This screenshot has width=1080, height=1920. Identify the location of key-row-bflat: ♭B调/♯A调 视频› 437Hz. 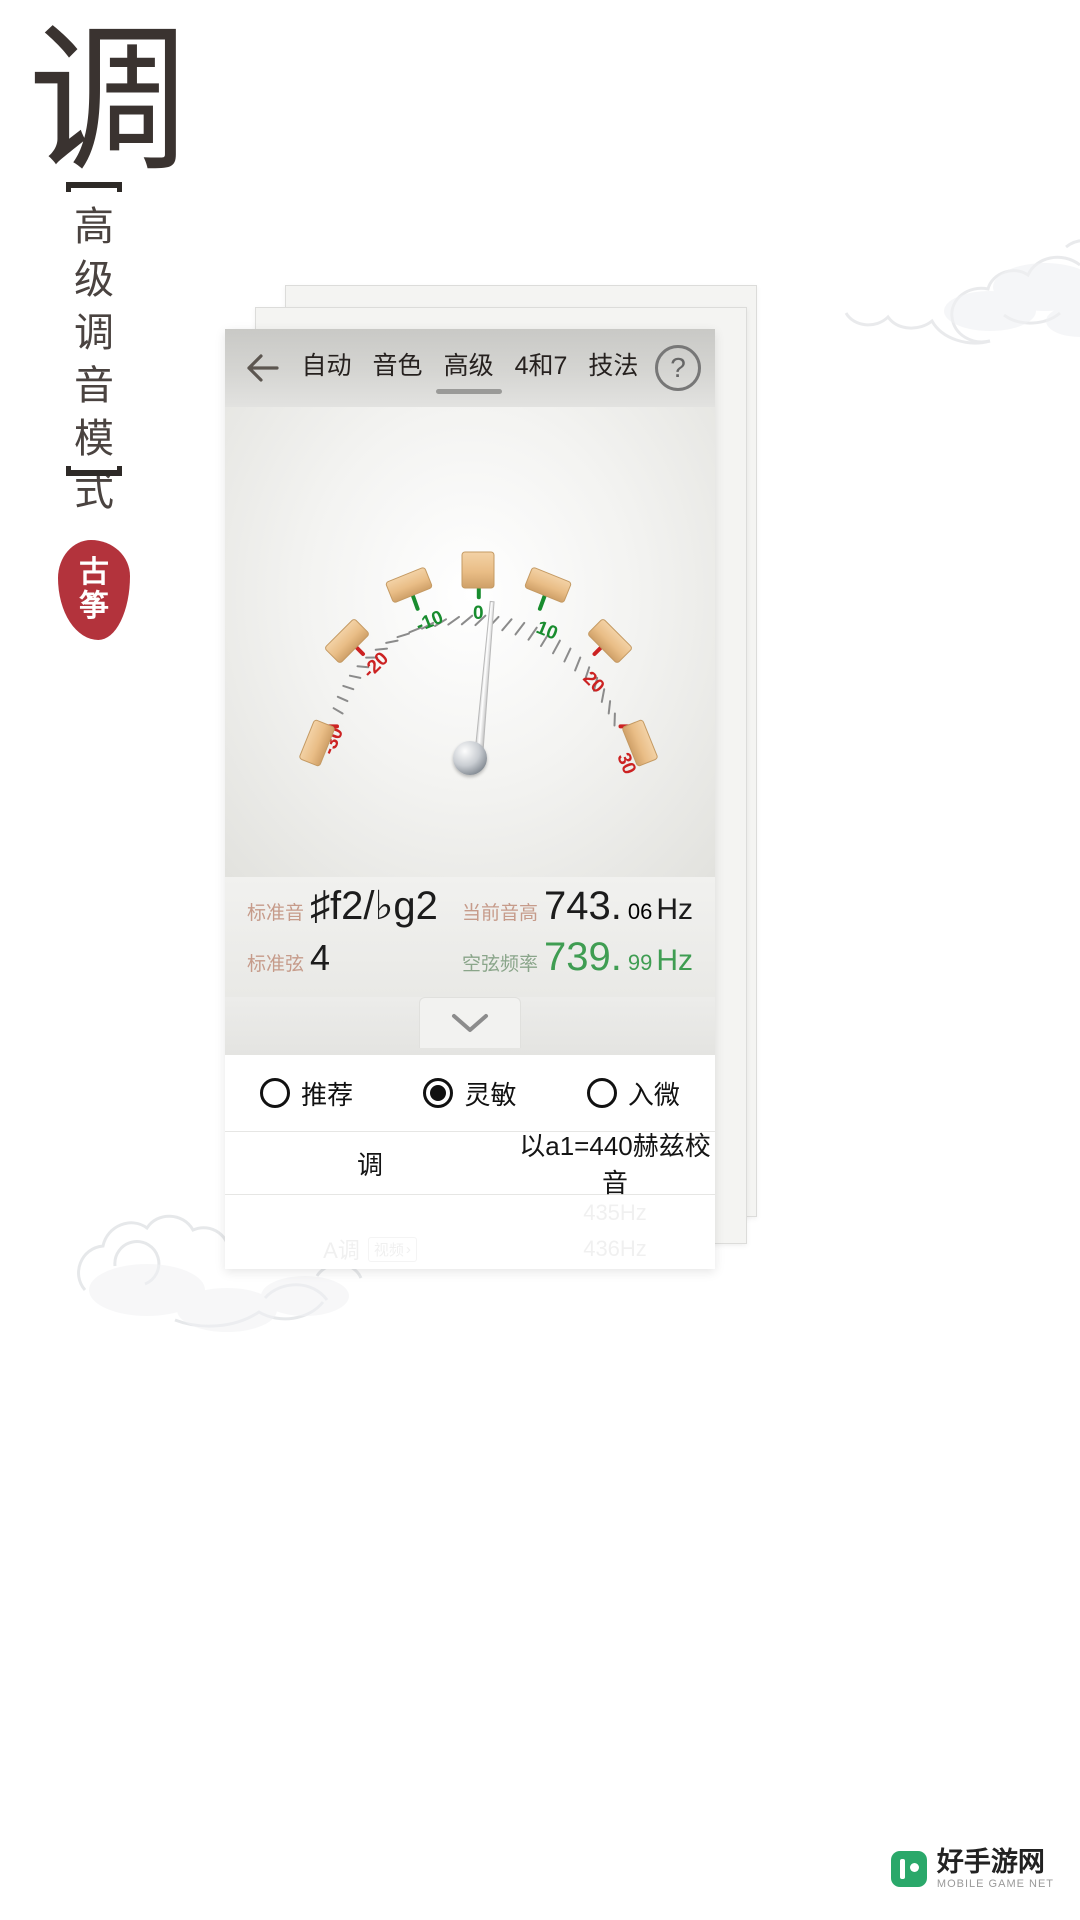
(470, 1268).